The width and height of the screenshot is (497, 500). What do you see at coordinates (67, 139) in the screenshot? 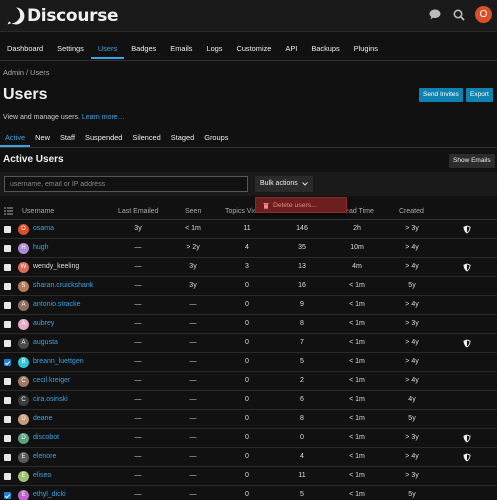
I see `tab-staff: Staff` at bounding box center [67, 139].